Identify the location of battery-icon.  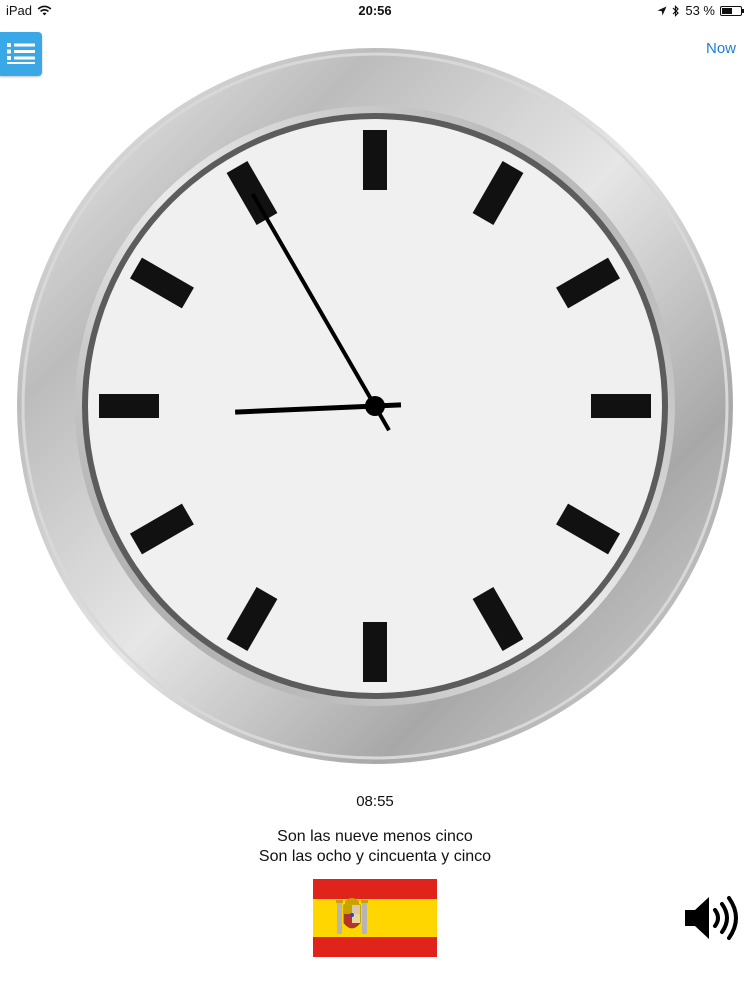
(732, 10).